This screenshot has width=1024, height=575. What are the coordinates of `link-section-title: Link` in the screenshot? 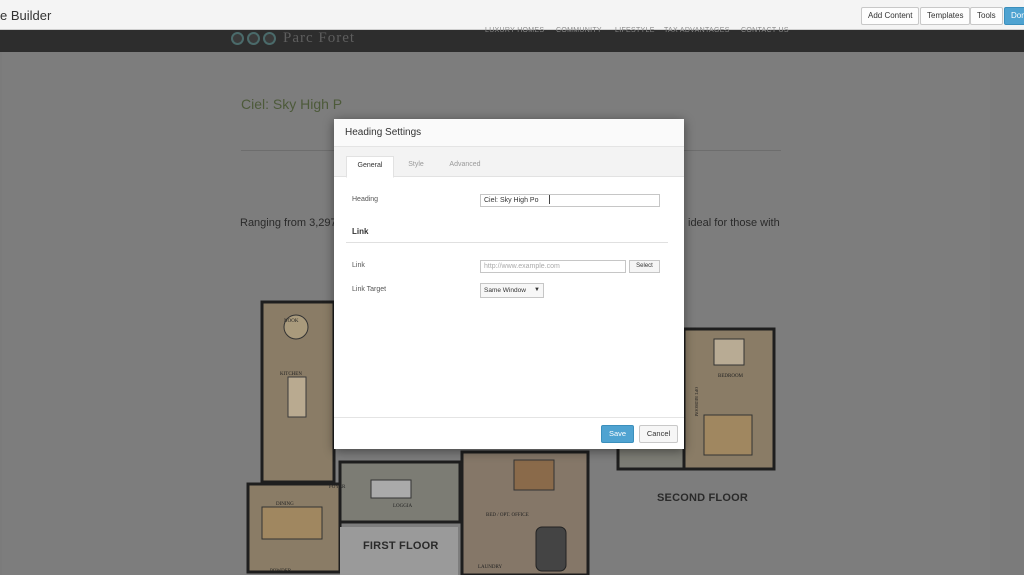 It's located at (360, 231).